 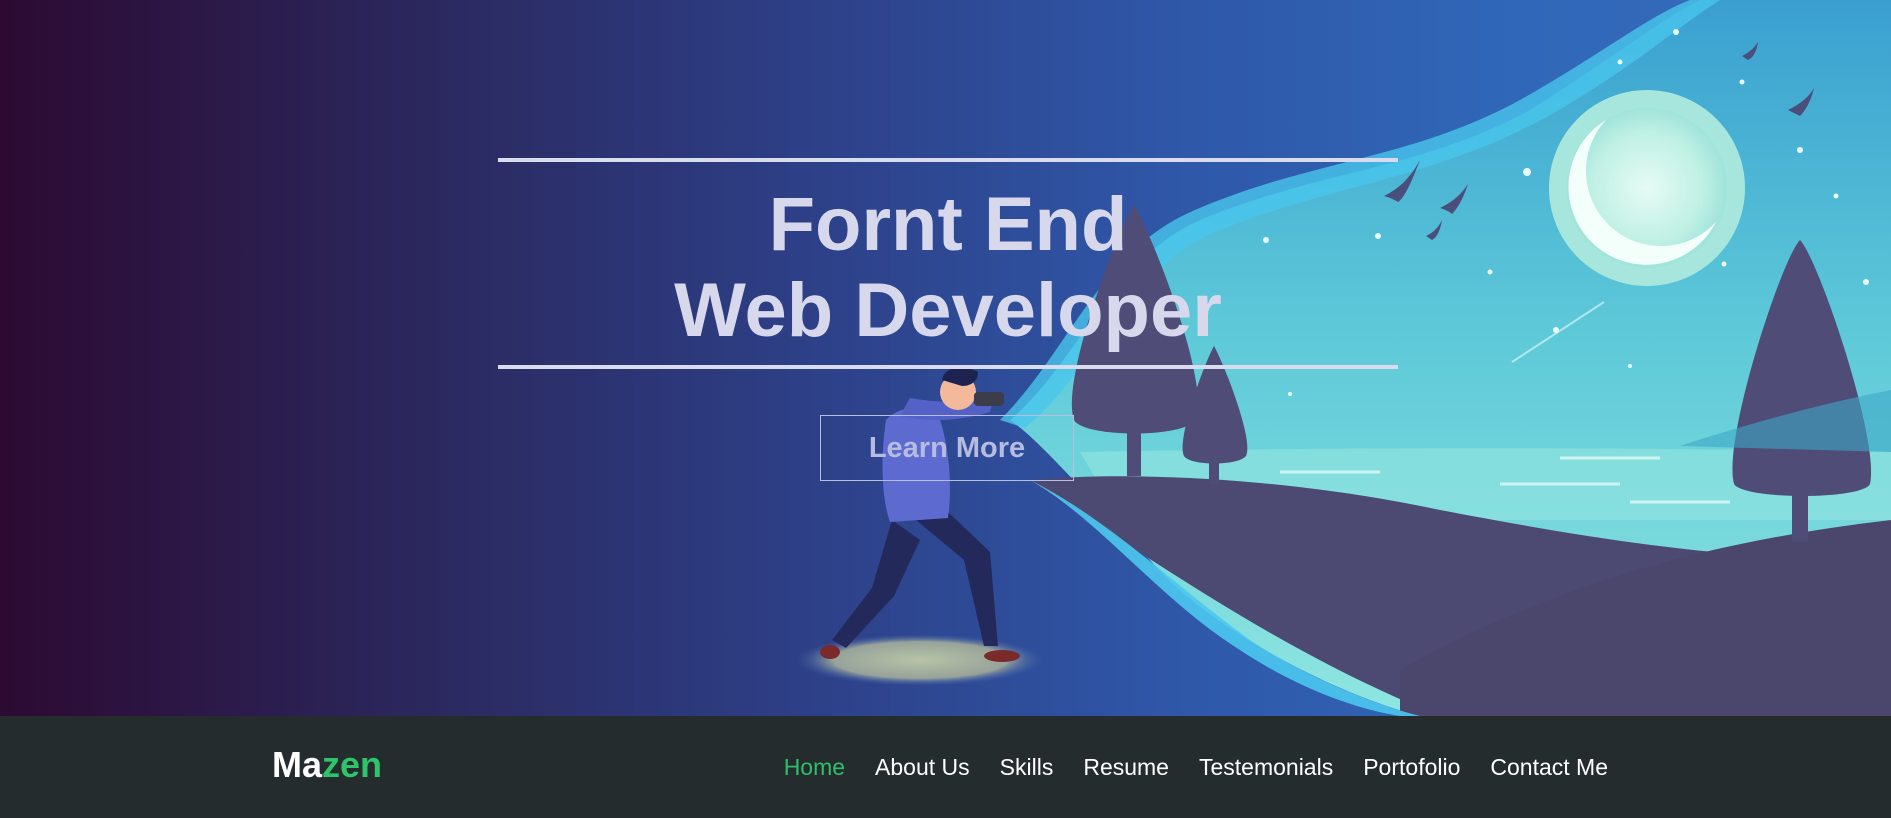 I want to click on hero-title-line2: Web Developer, so click(x=948, y=310).